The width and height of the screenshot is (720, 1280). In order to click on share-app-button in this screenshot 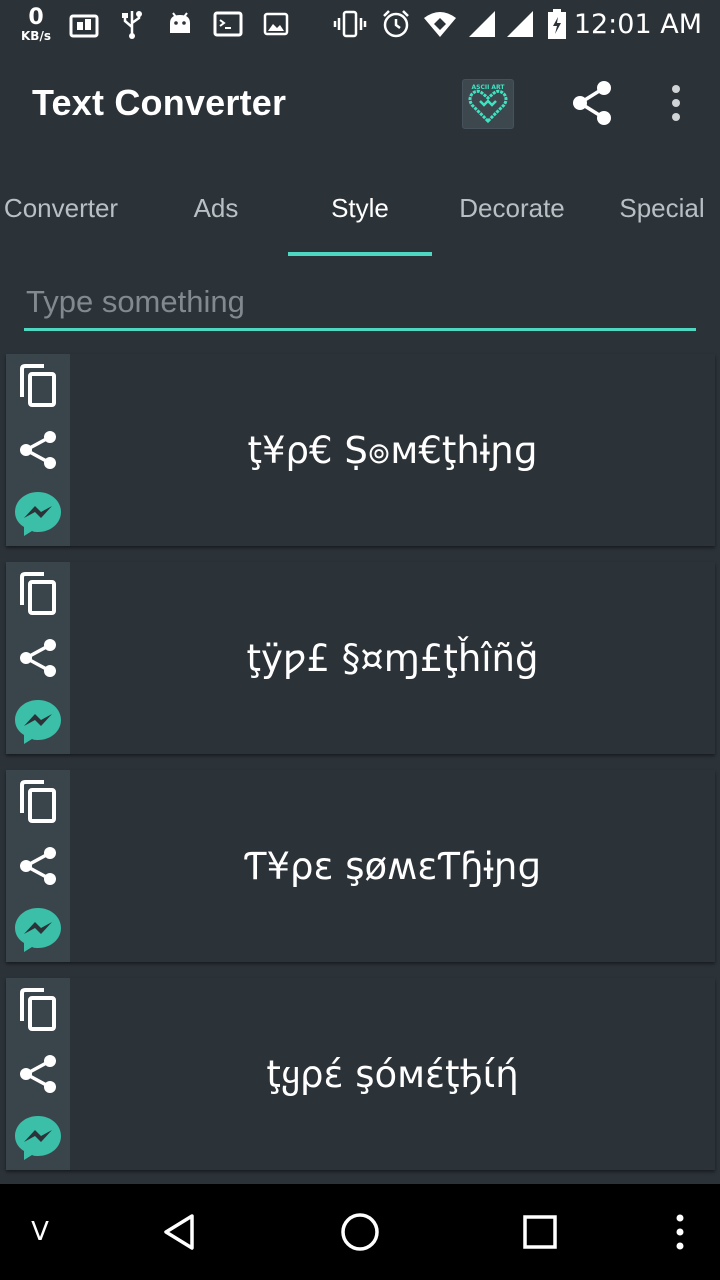, I will do `click(592, 103)`.